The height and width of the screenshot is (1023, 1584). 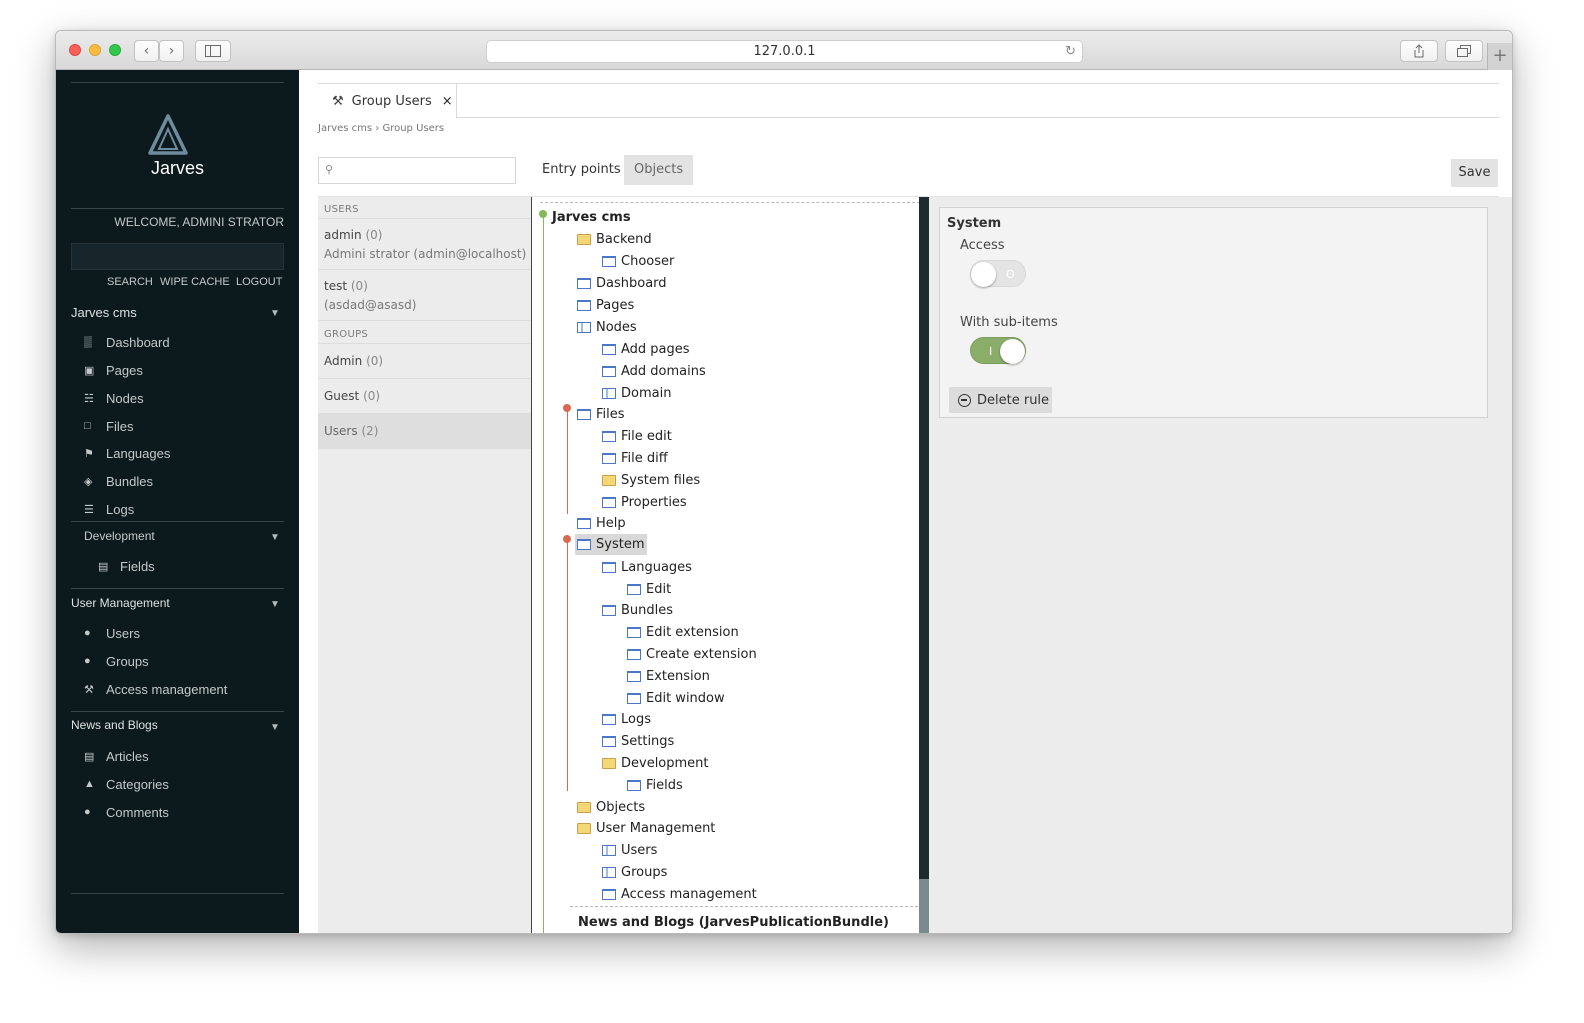 What do you see at coordinates (644, 502) in the screenshot?
I see `tree-node-properties: Properties` at bounding box center [644, 502].